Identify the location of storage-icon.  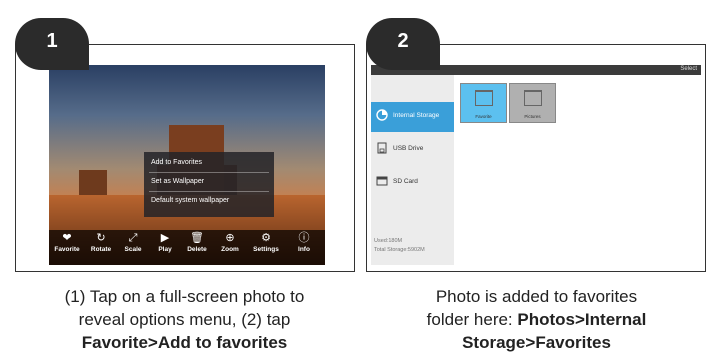
(382, 115).